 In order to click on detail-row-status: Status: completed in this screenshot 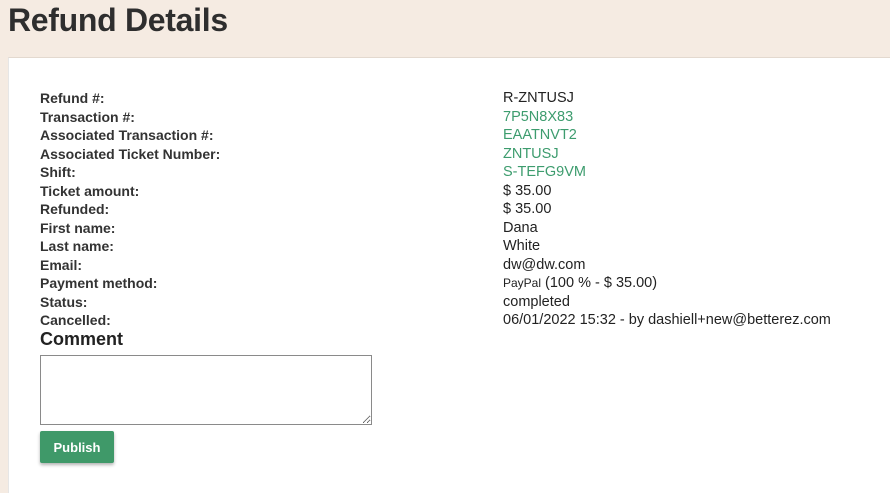, I will do `click(465, 303)`.